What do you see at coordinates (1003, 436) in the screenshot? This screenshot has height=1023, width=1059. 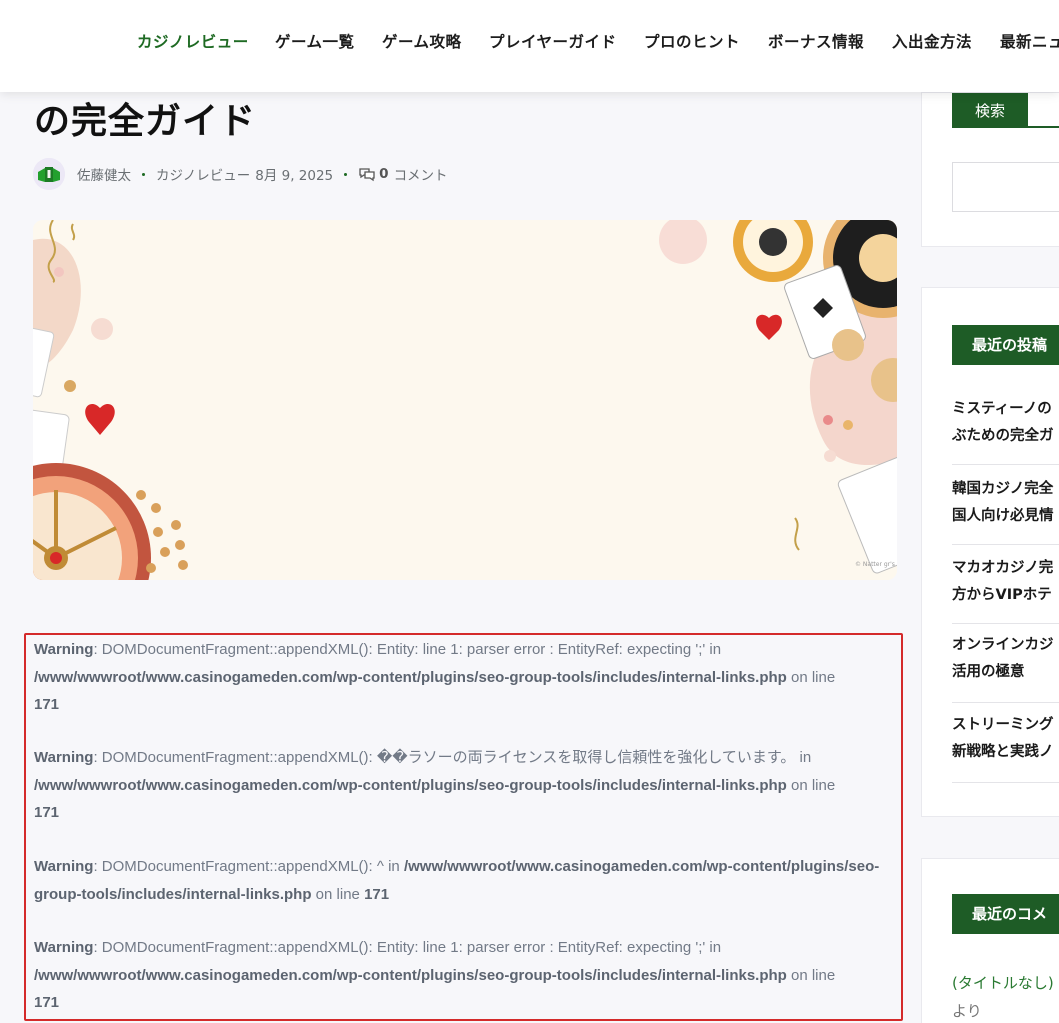 I see `recent-post-line: ぶための完全ガ` at bounding box center [1003, 436].